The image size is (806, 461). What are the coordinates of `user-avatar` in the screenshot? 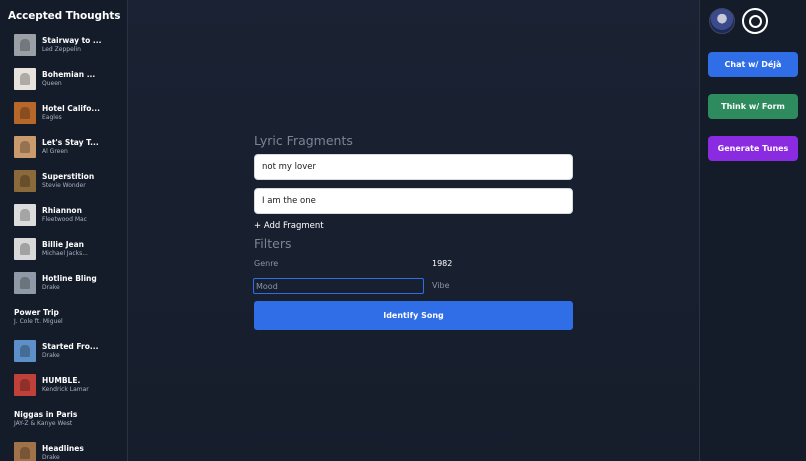 It's located at (722, 21).